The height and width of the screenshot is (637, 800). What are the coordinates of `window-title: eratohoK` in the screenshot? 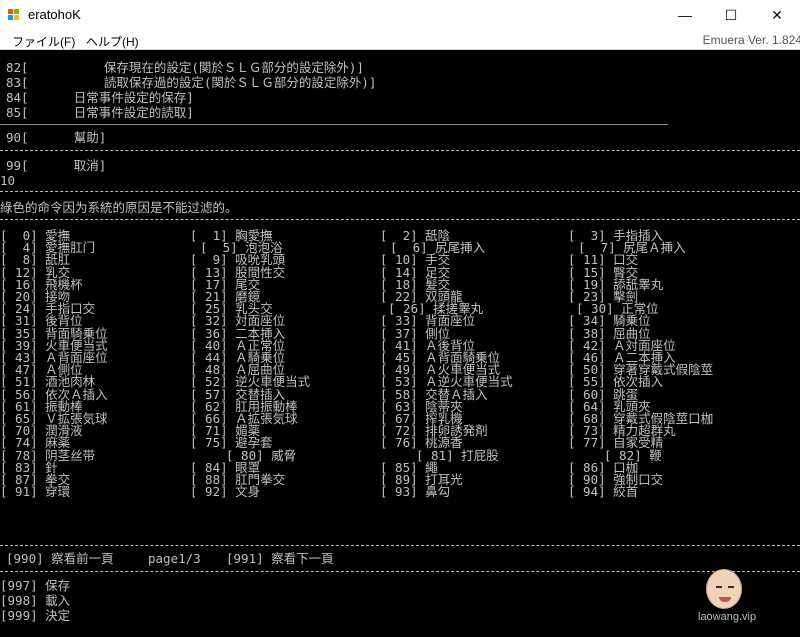 It's located at (54, 14).